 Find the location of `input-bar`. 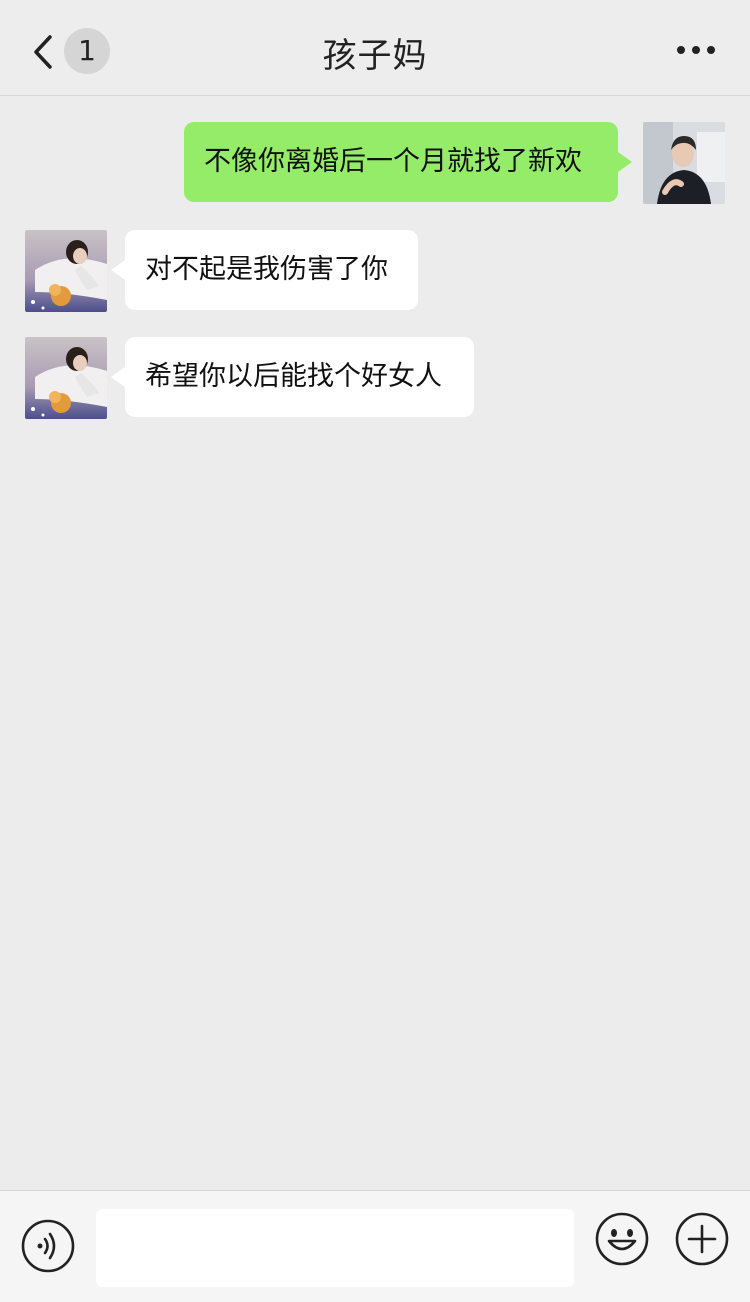

input-bar is located at coordinates (375, 1246).